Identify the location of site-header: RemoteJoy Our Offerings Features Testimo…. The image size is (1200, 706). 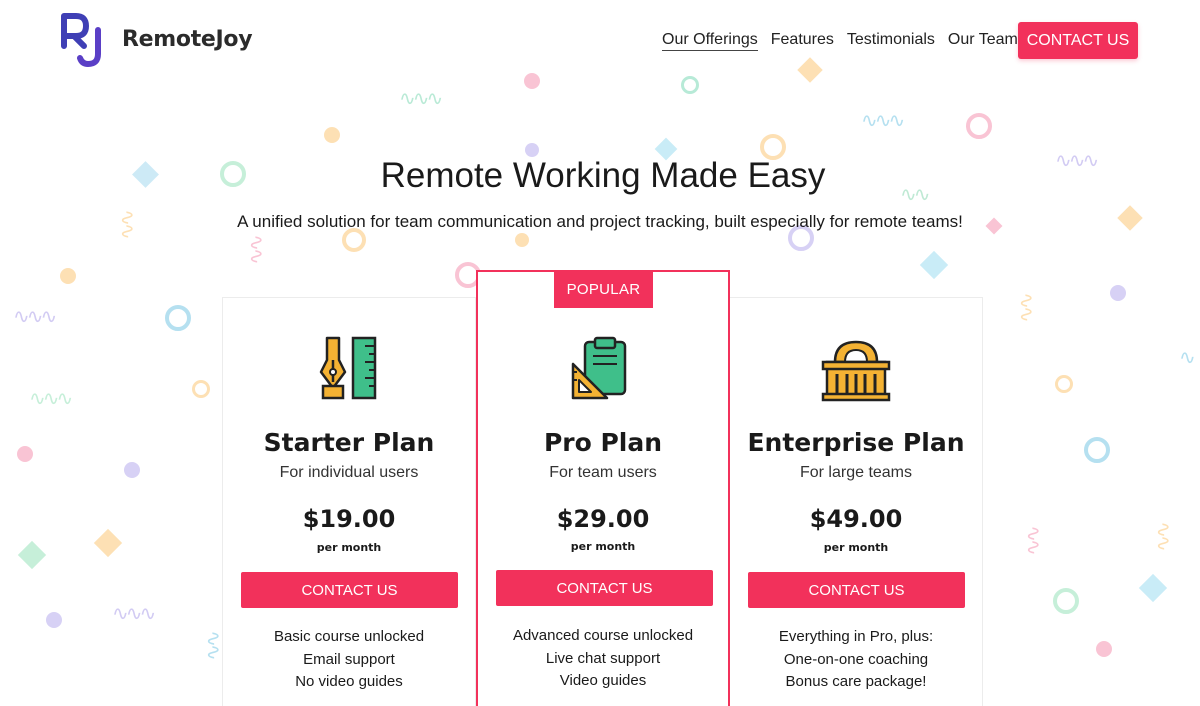
(600, 41).